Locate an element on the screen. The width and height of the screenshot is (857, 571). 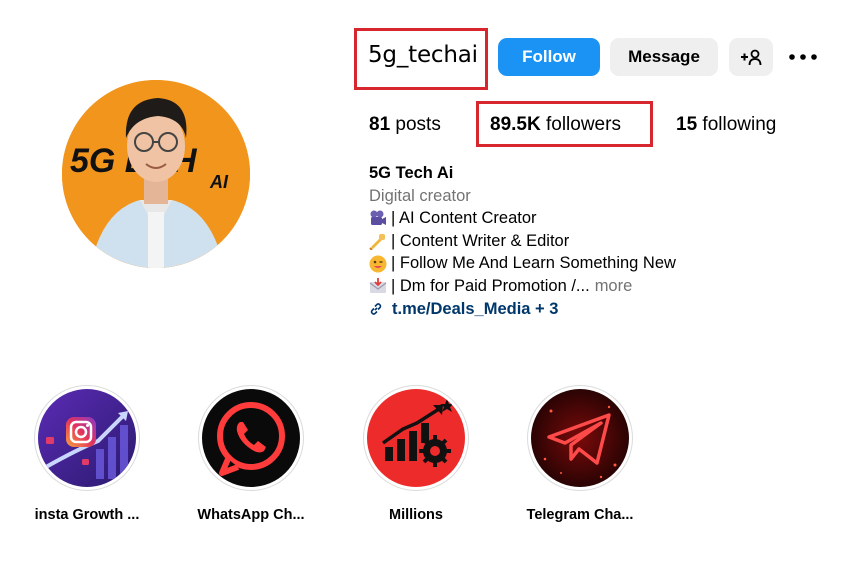
more-options-icon is located at coordinates (803, 57).